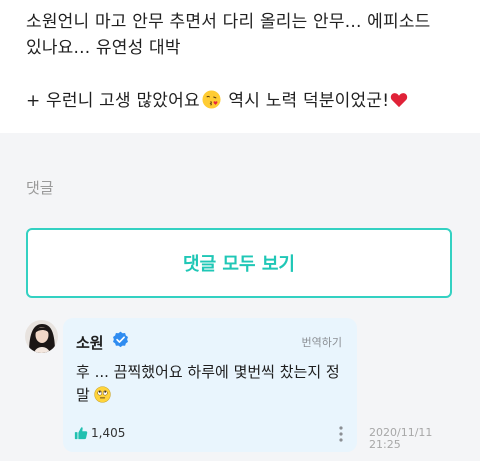 This screenshot has width=480, height=461. I want to click on comment-author: 소원, so click(90, 342).